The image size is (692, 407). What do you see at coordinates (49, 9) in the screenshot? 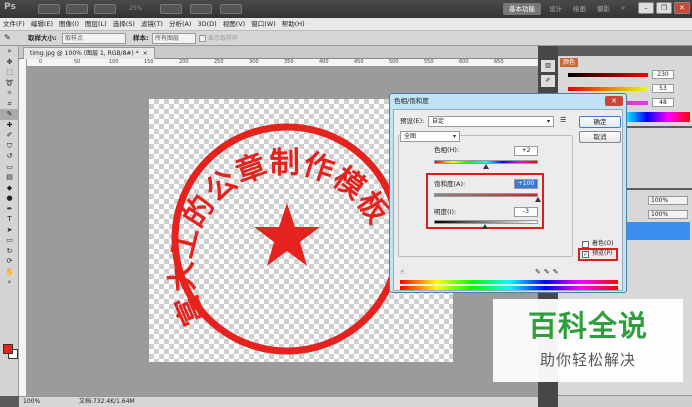
I see `bridge-icon` at bounding box center [49, 9].